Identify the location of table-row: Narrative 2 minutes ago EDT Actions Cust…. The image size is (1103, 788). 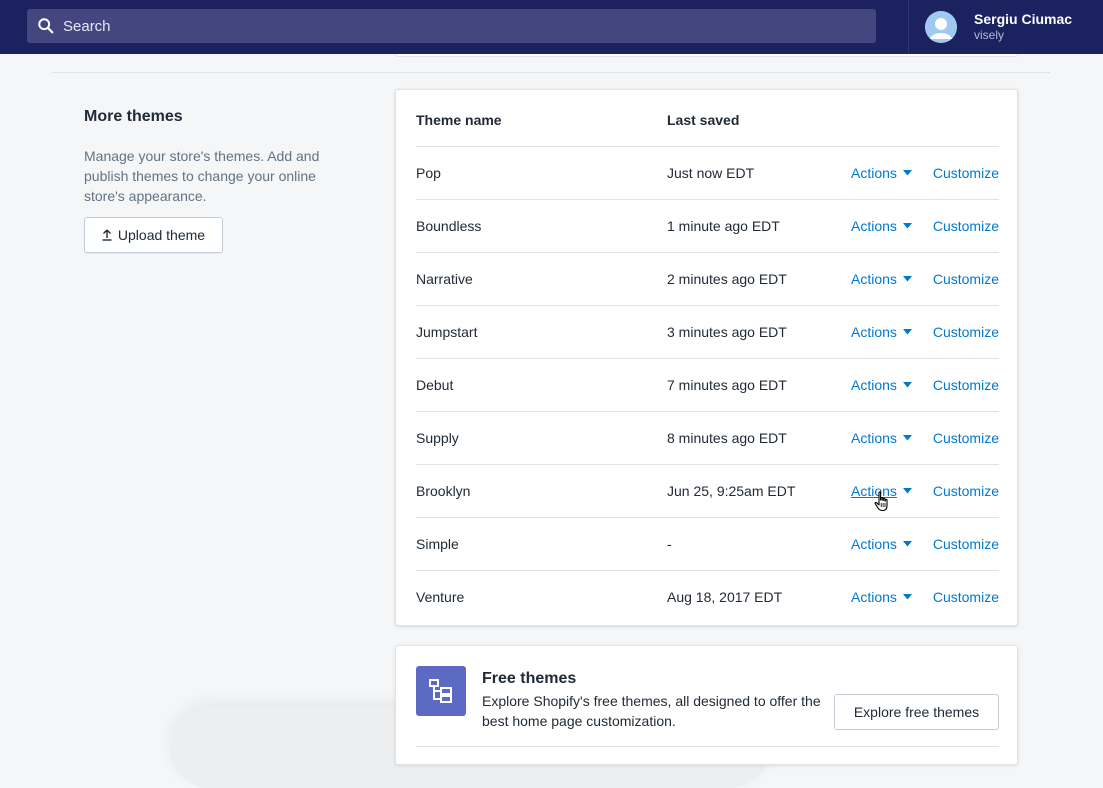
(707, 279).